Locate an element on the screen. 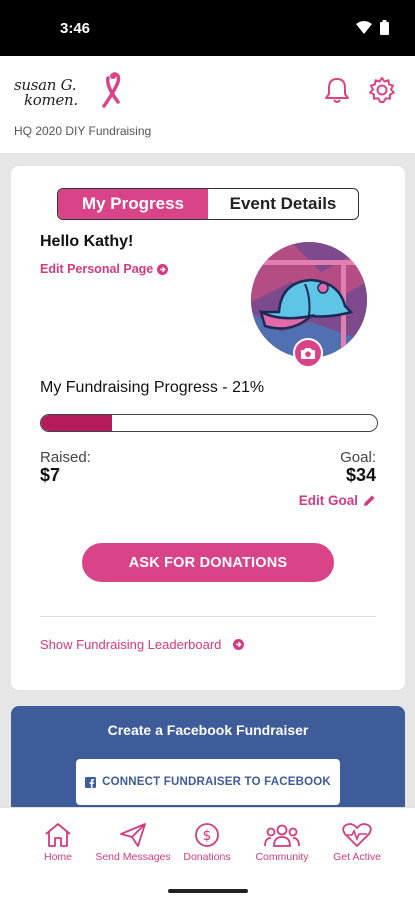 This screenshot has width=415, height=900. community-icon is located at coordinates (282, 835).